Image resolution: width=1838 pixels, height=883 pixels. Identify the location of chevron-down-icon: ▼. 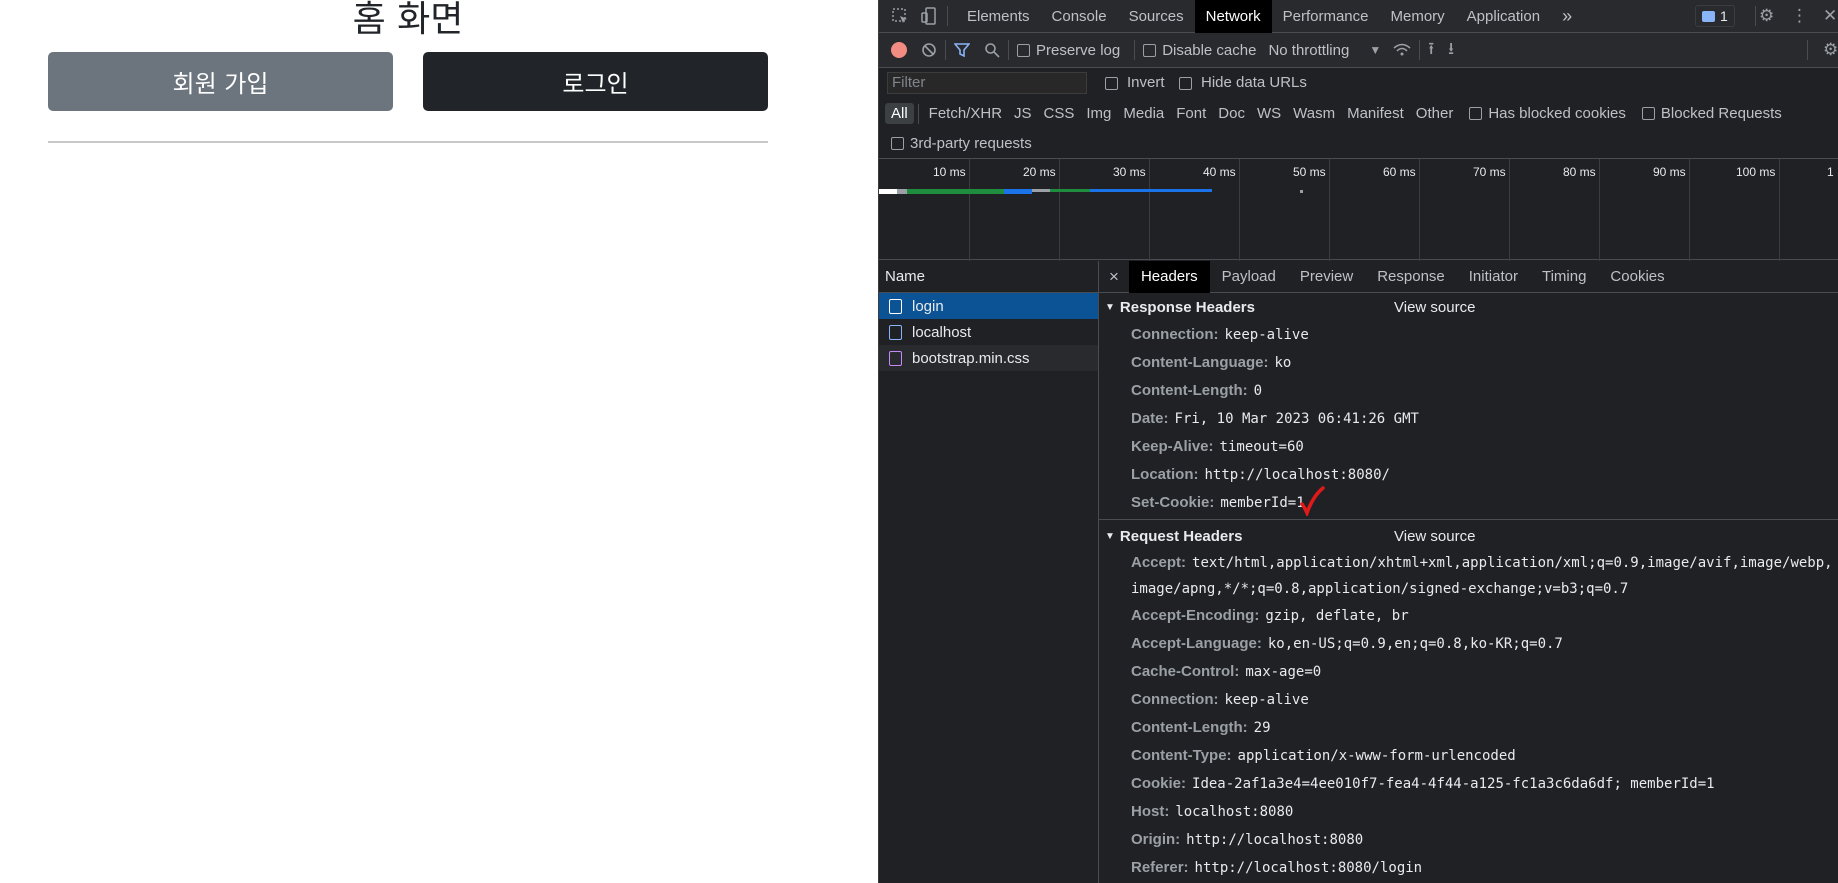
(1375, 50).